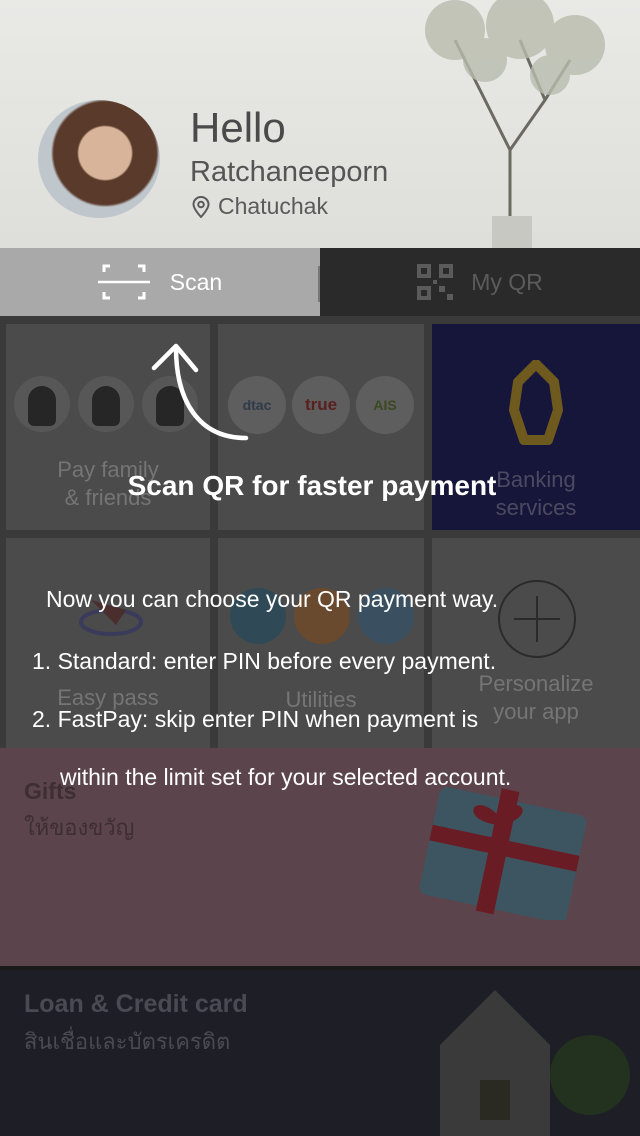  Describe the element at coordinates (385, 405) in the screenshot. I see `ais-logo-icon: AIS` at that location.